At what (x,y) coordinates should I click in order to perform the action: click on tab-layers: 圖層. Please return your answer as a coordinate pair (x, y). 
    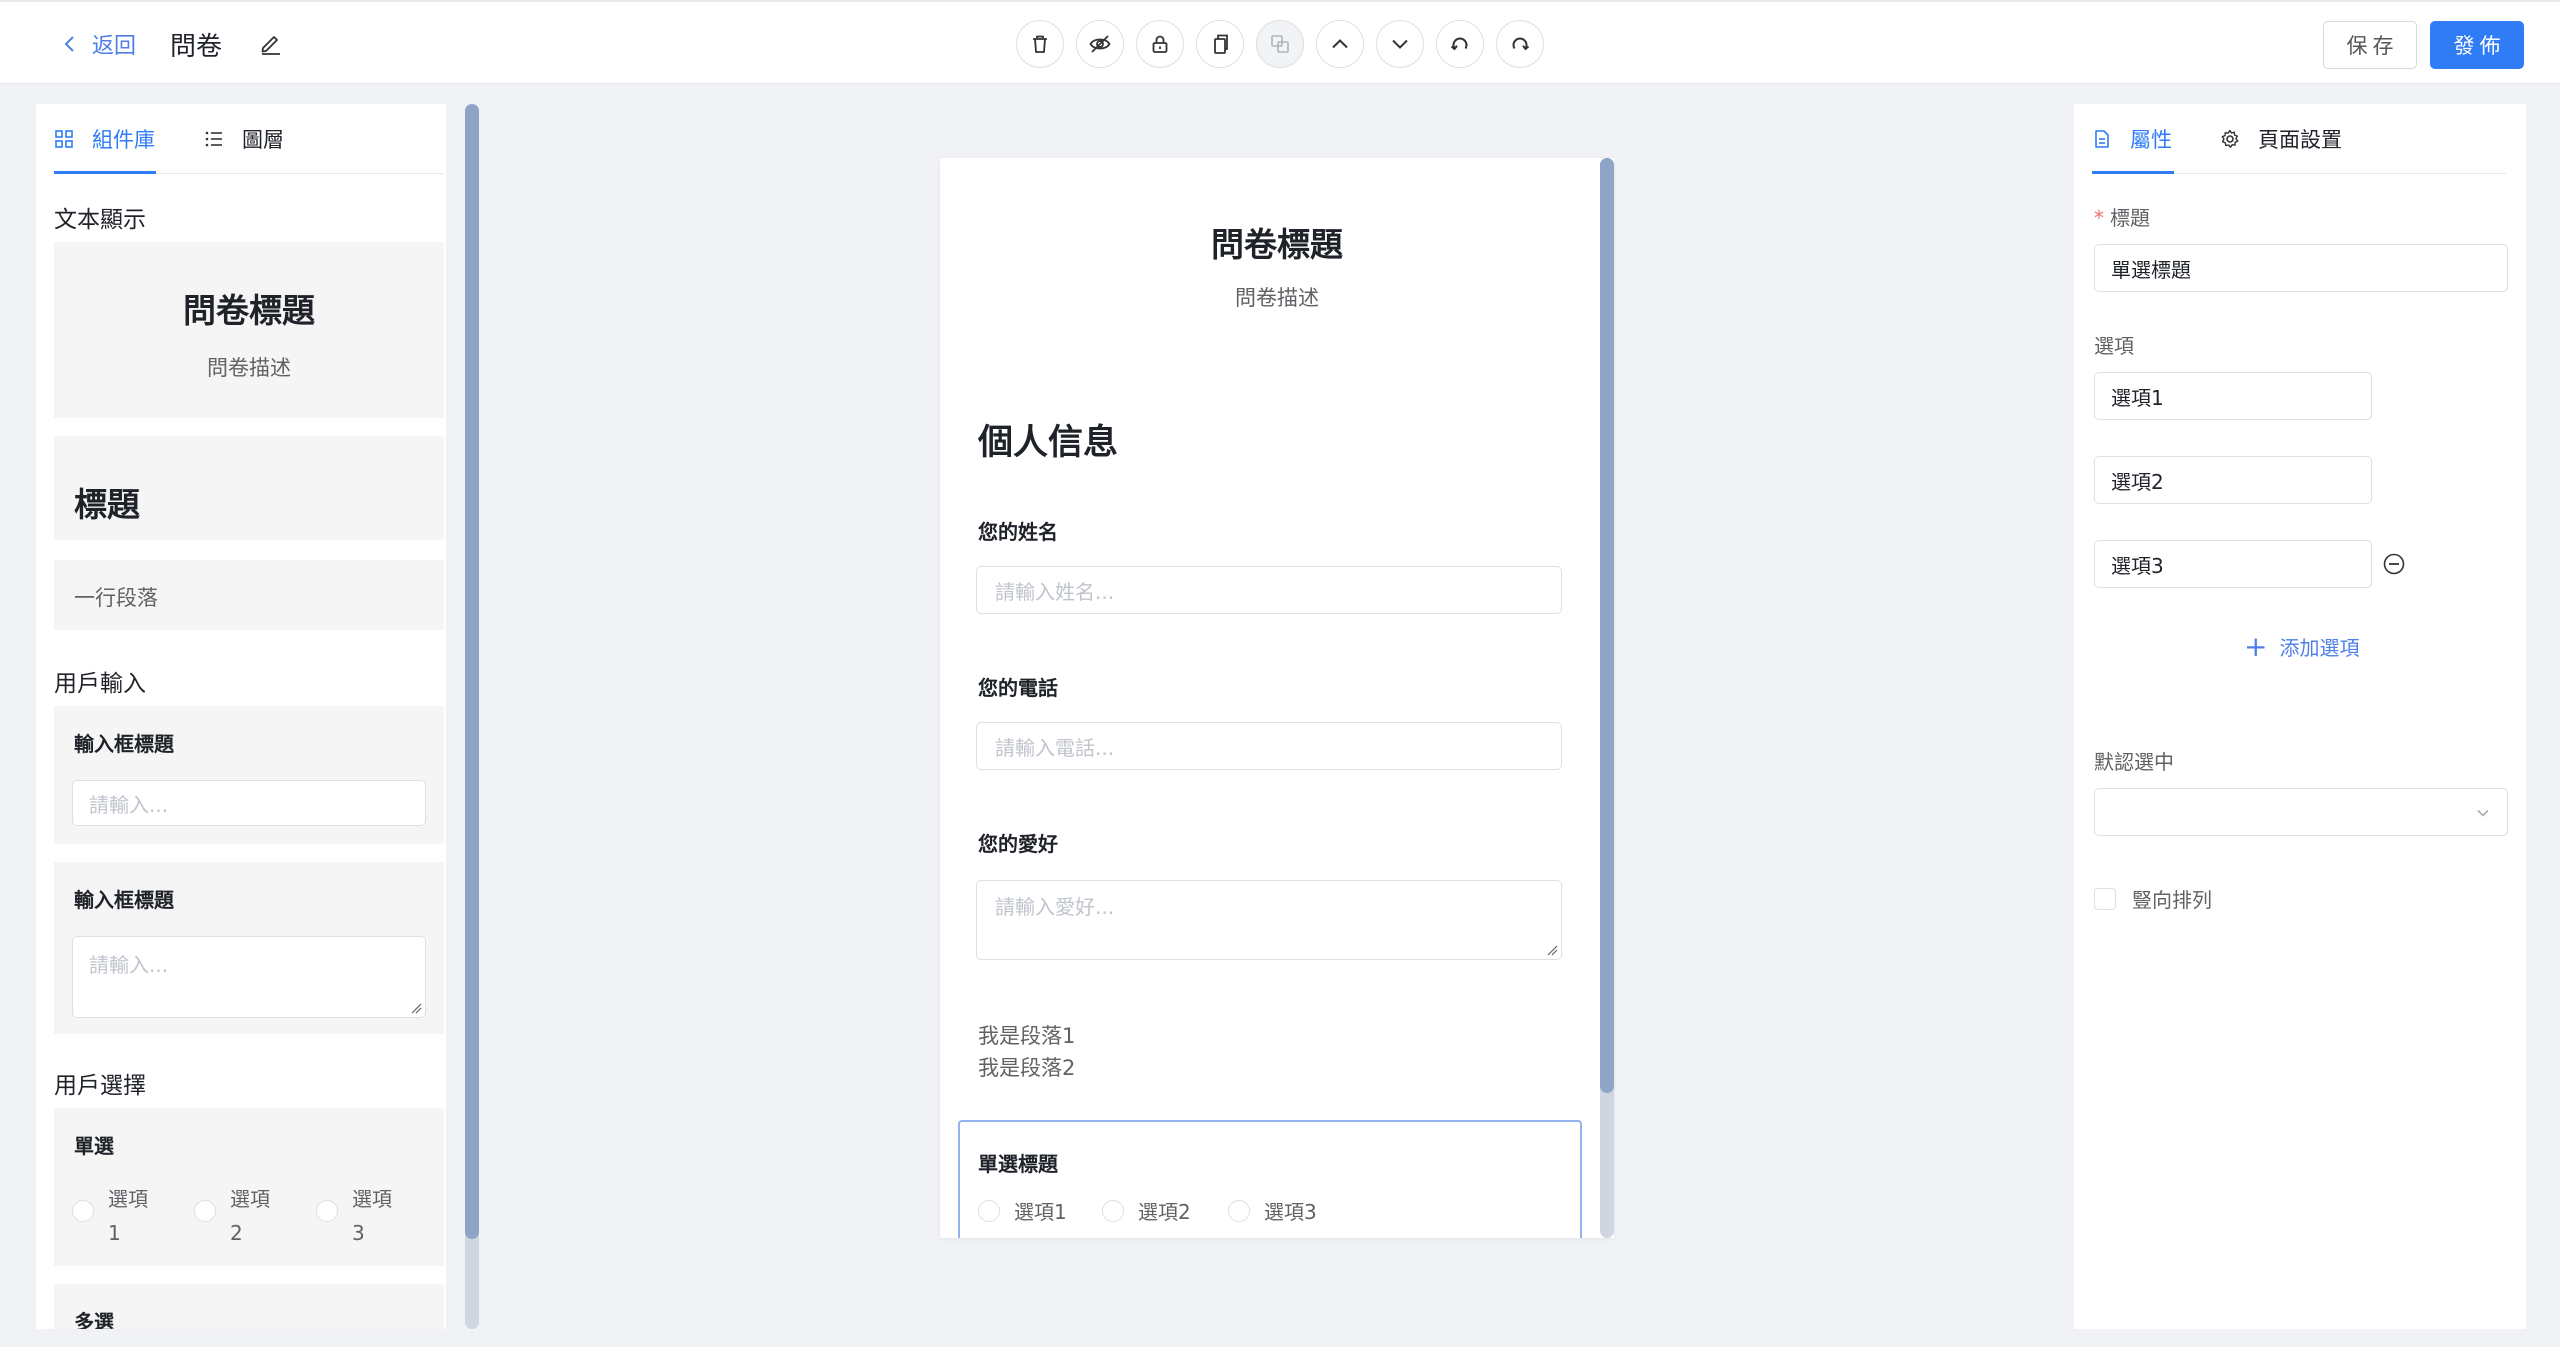
    Looking at the image, I should click on (244, 139).